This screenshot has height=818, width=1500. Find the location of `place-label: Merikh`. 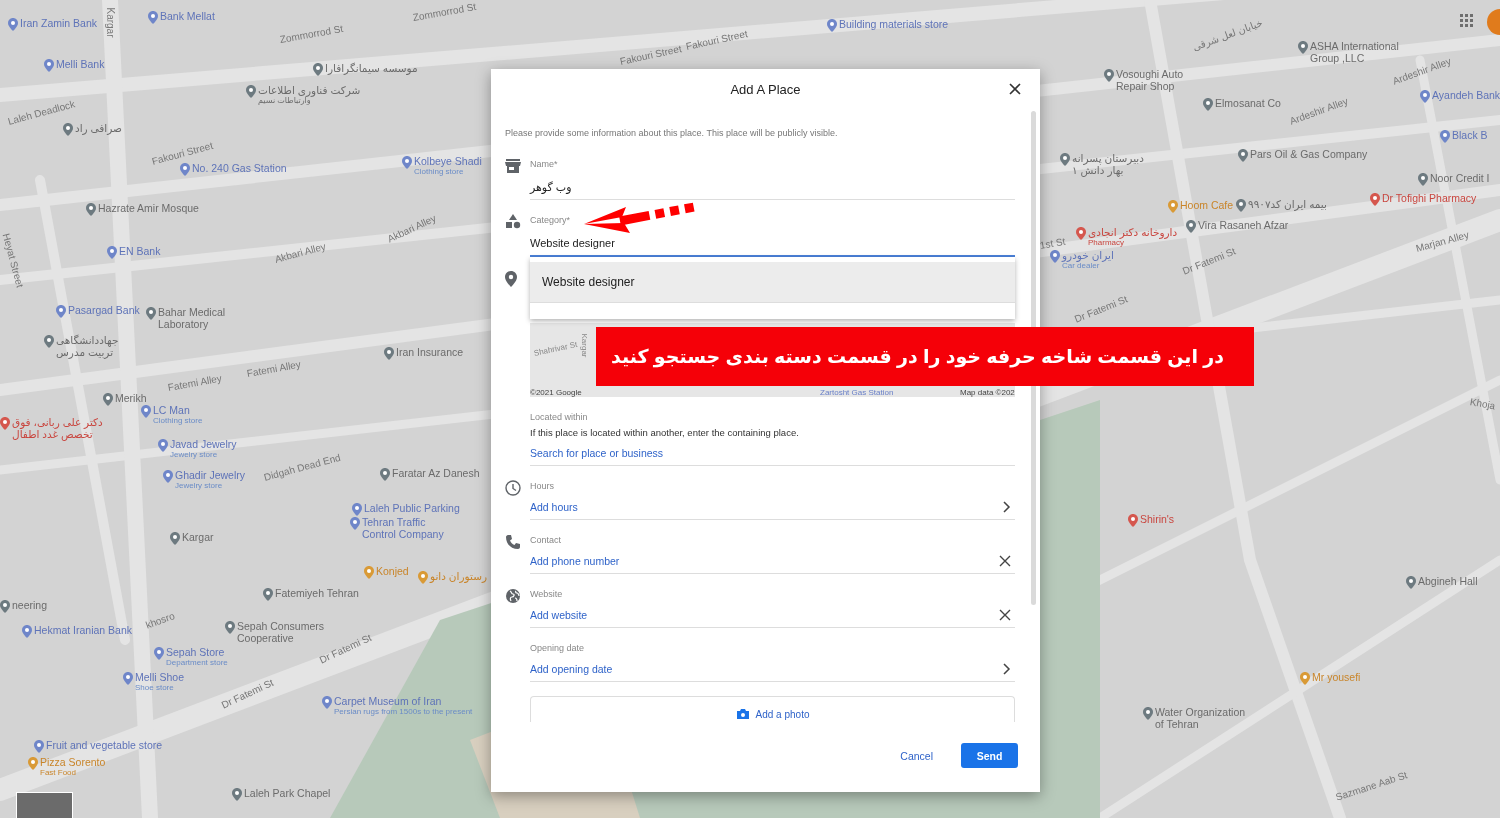

place-label: Merikh is located at coordinates (131, 398).